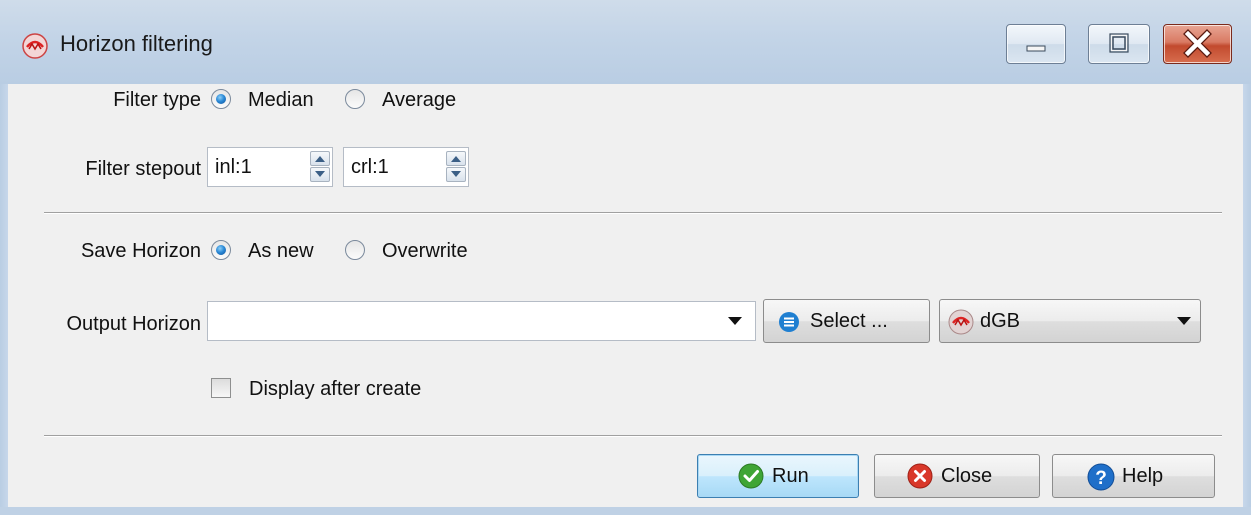  Describe the element at coordinates (789, 322) in the screenshot. I see `list-icon` at that location.